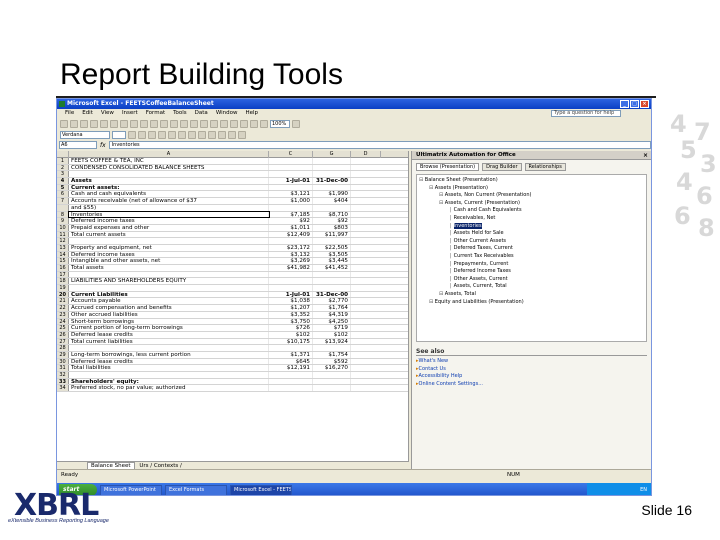 This screenshot has width=720, height=540. I want to click on name-box: A6, so click(78, 145).